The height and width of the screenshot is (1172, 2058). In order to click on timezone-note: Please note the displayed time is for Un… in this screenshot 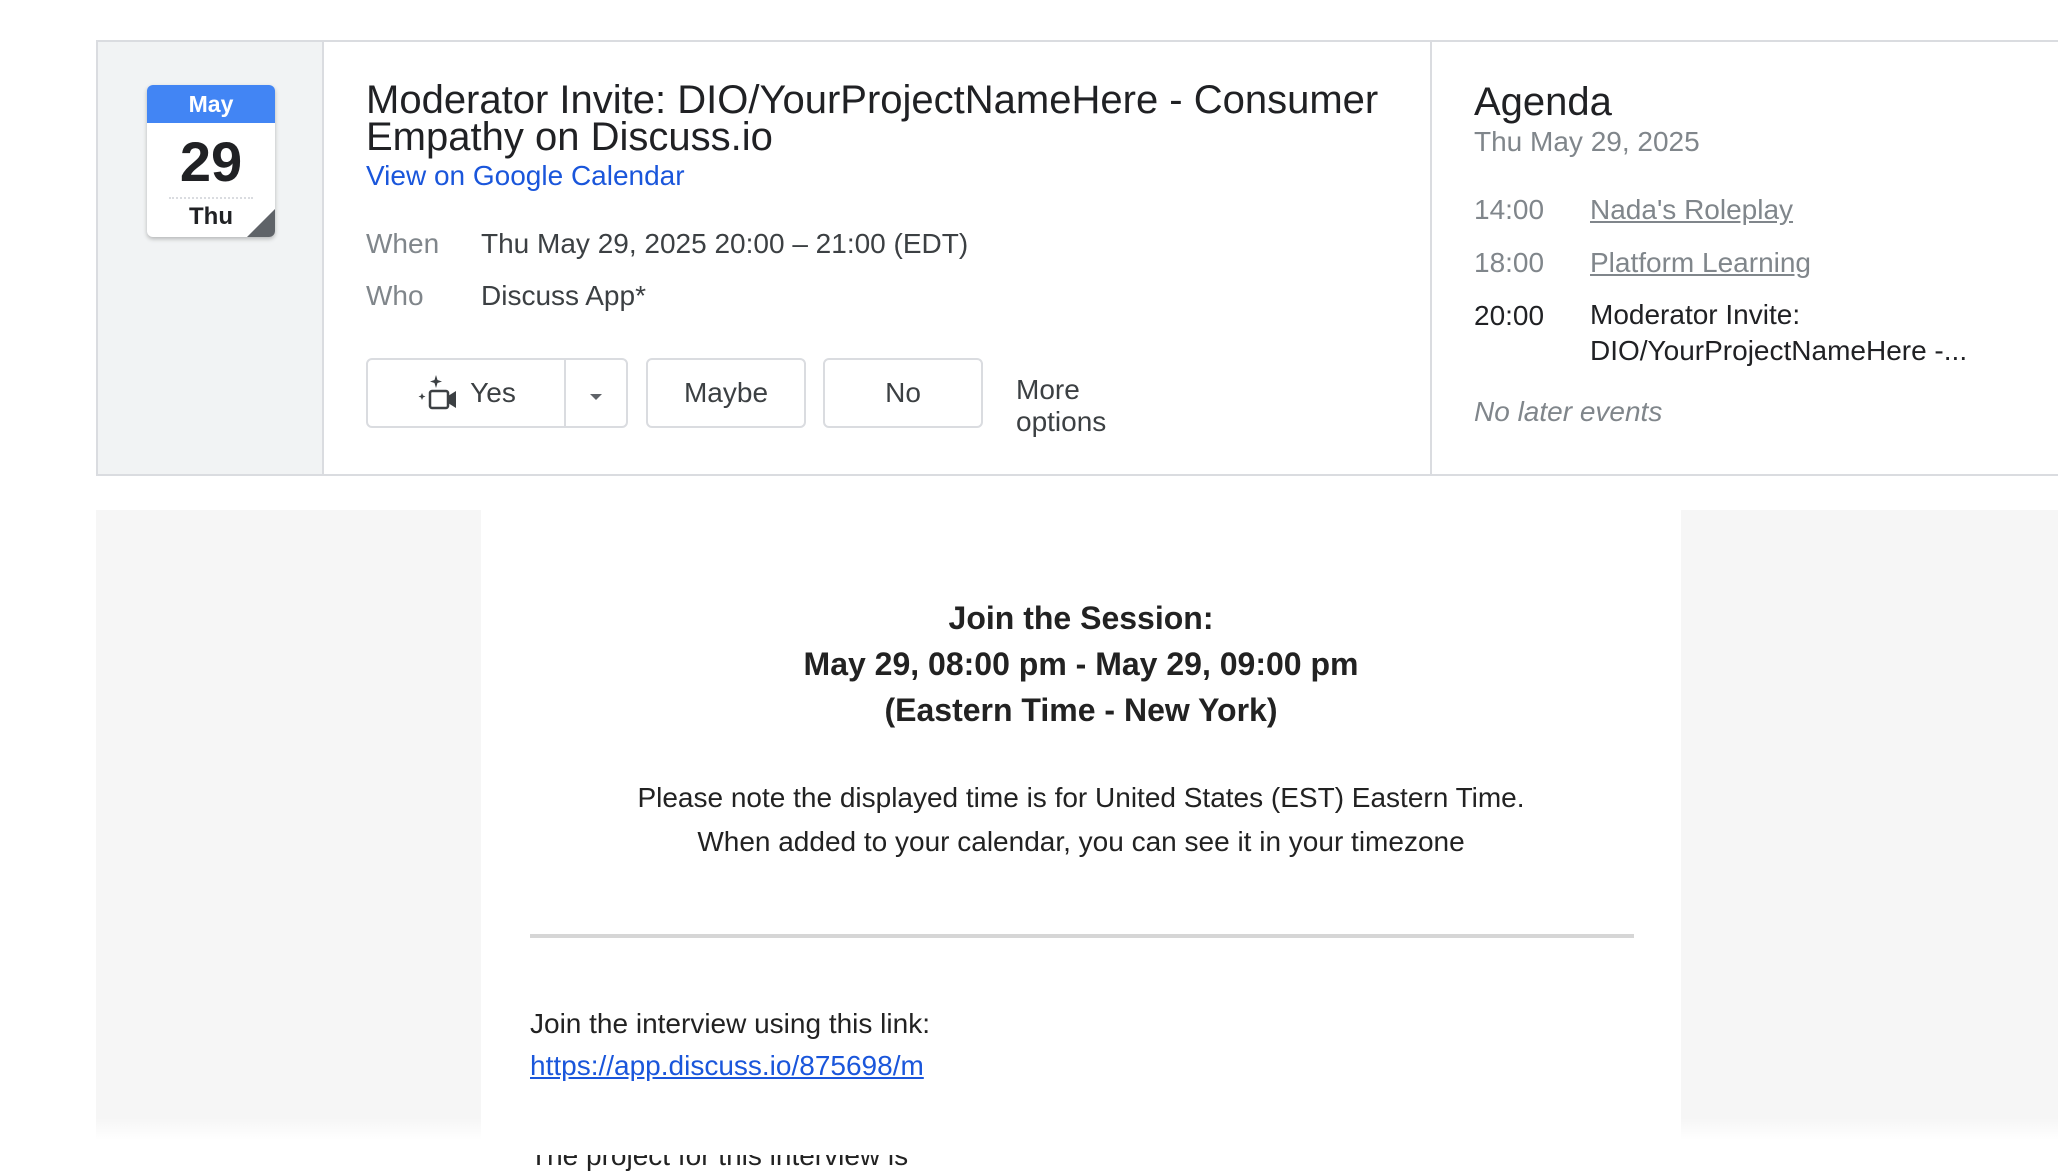, I will do `click(1081, 820)`.